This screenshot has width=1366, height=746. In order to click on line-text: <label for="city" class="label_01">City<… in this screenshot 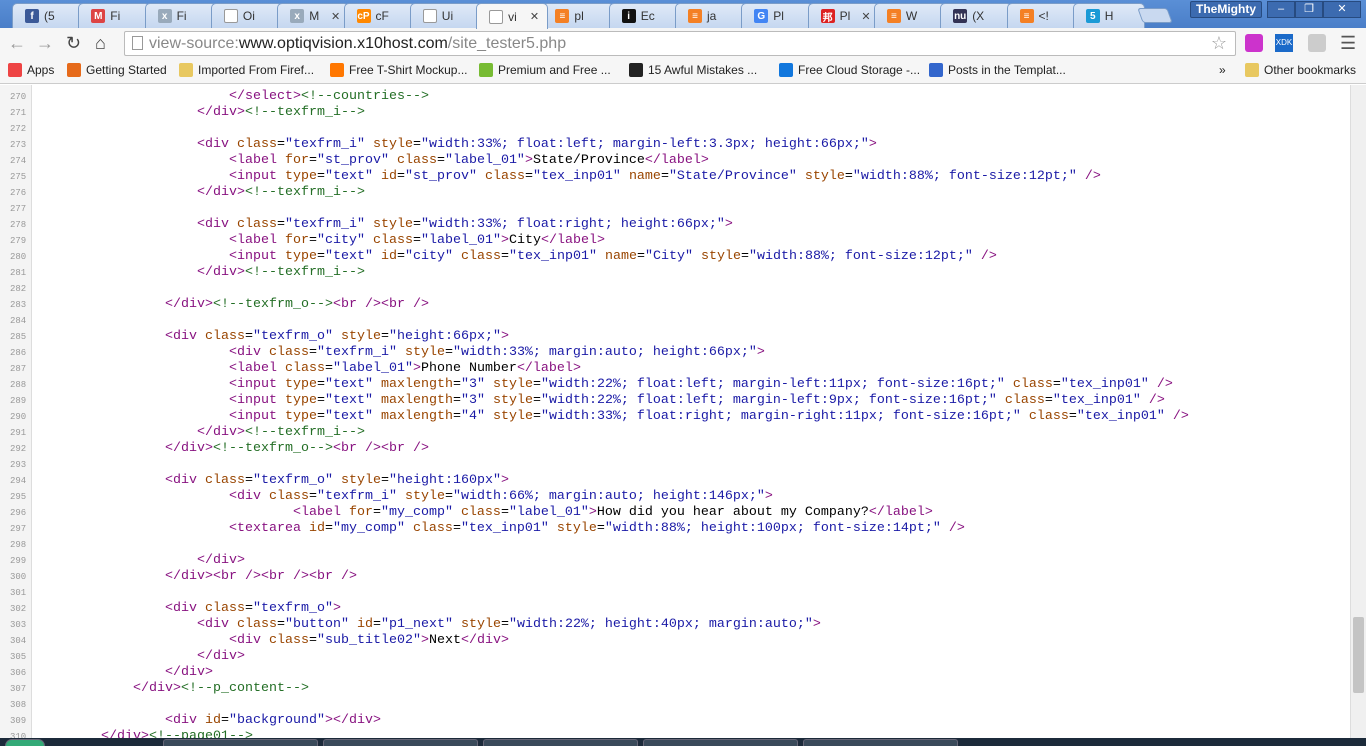, I will do `click(416, 240)`.